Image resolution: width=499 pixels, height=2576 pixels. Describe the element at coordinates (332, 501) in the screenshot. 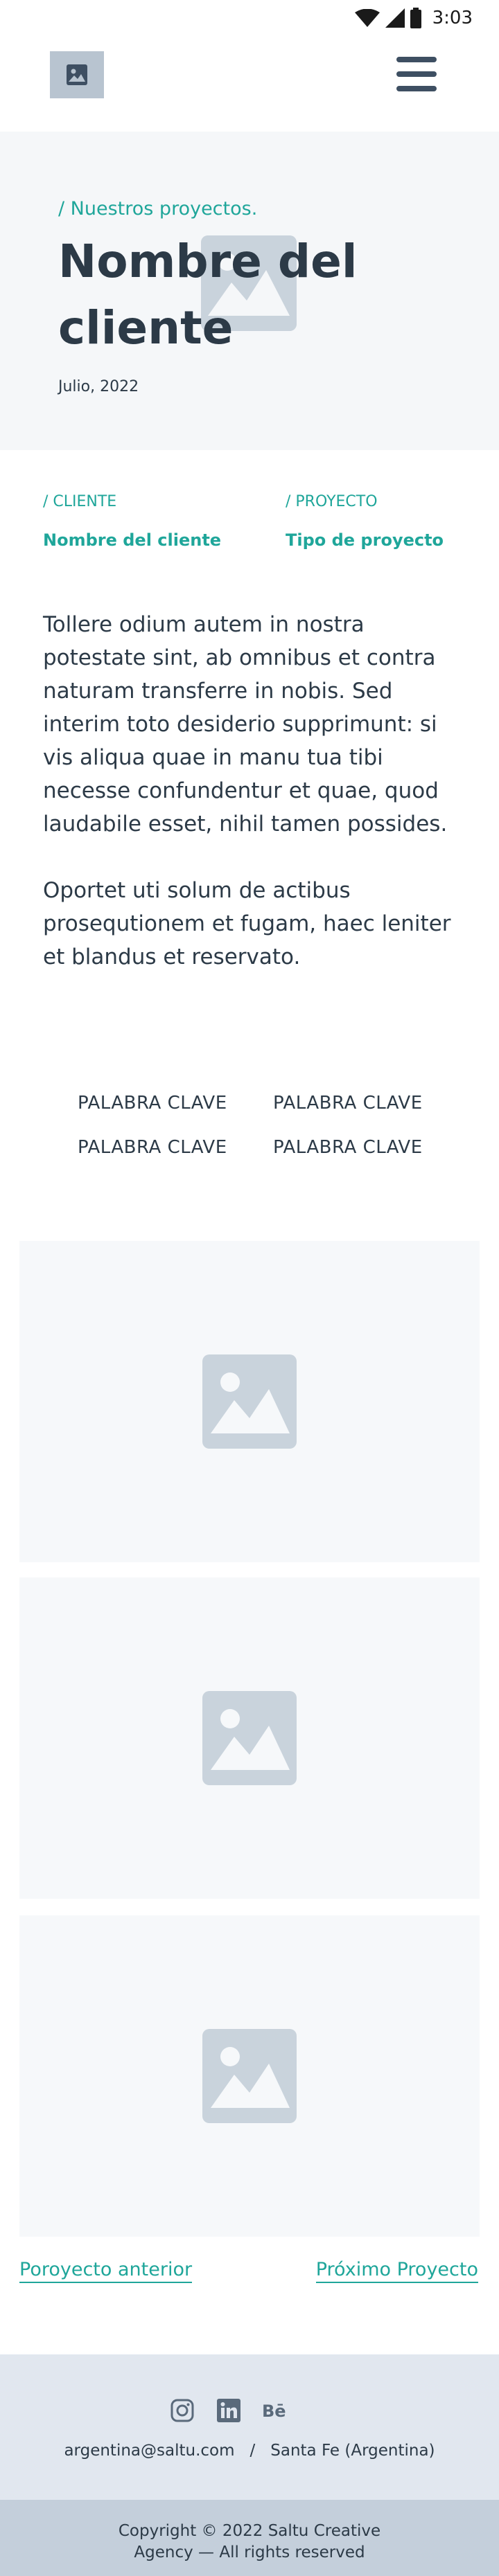

I see `project-label: / PROYECTO` at that location.